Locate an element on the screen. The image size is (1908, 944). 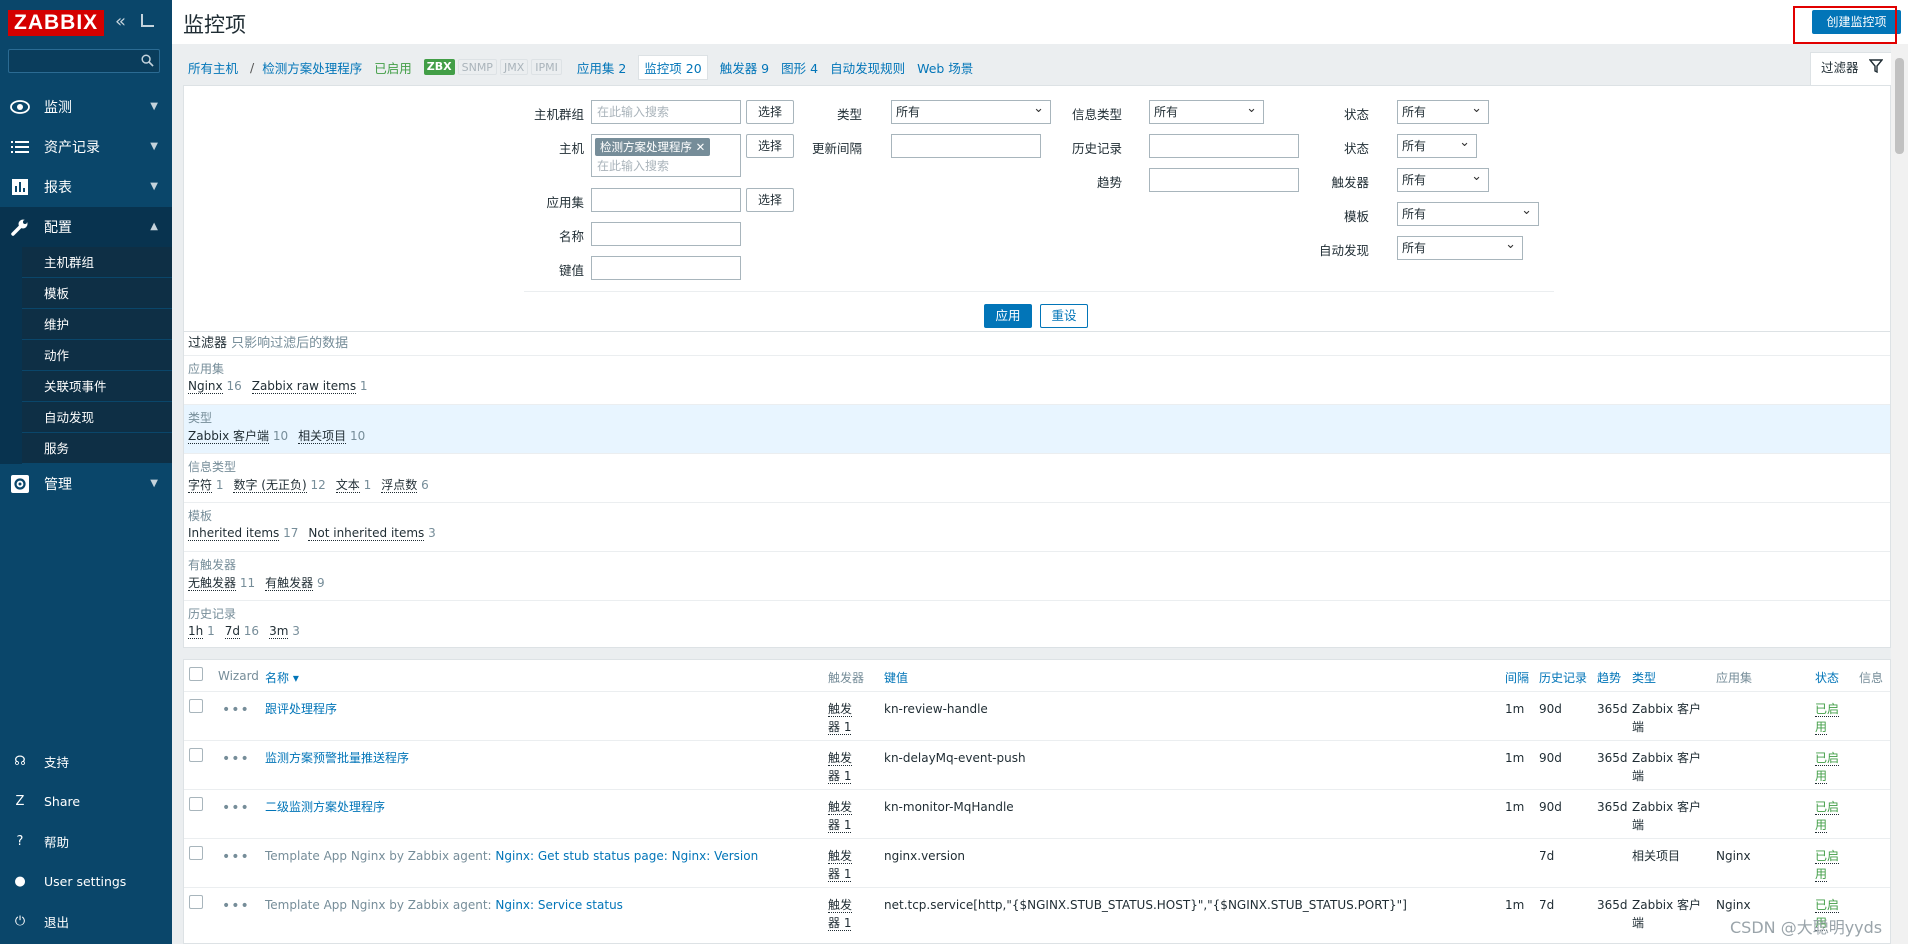
menu-monitoring: 监测 ▼ is located at coordinates (86, 107).